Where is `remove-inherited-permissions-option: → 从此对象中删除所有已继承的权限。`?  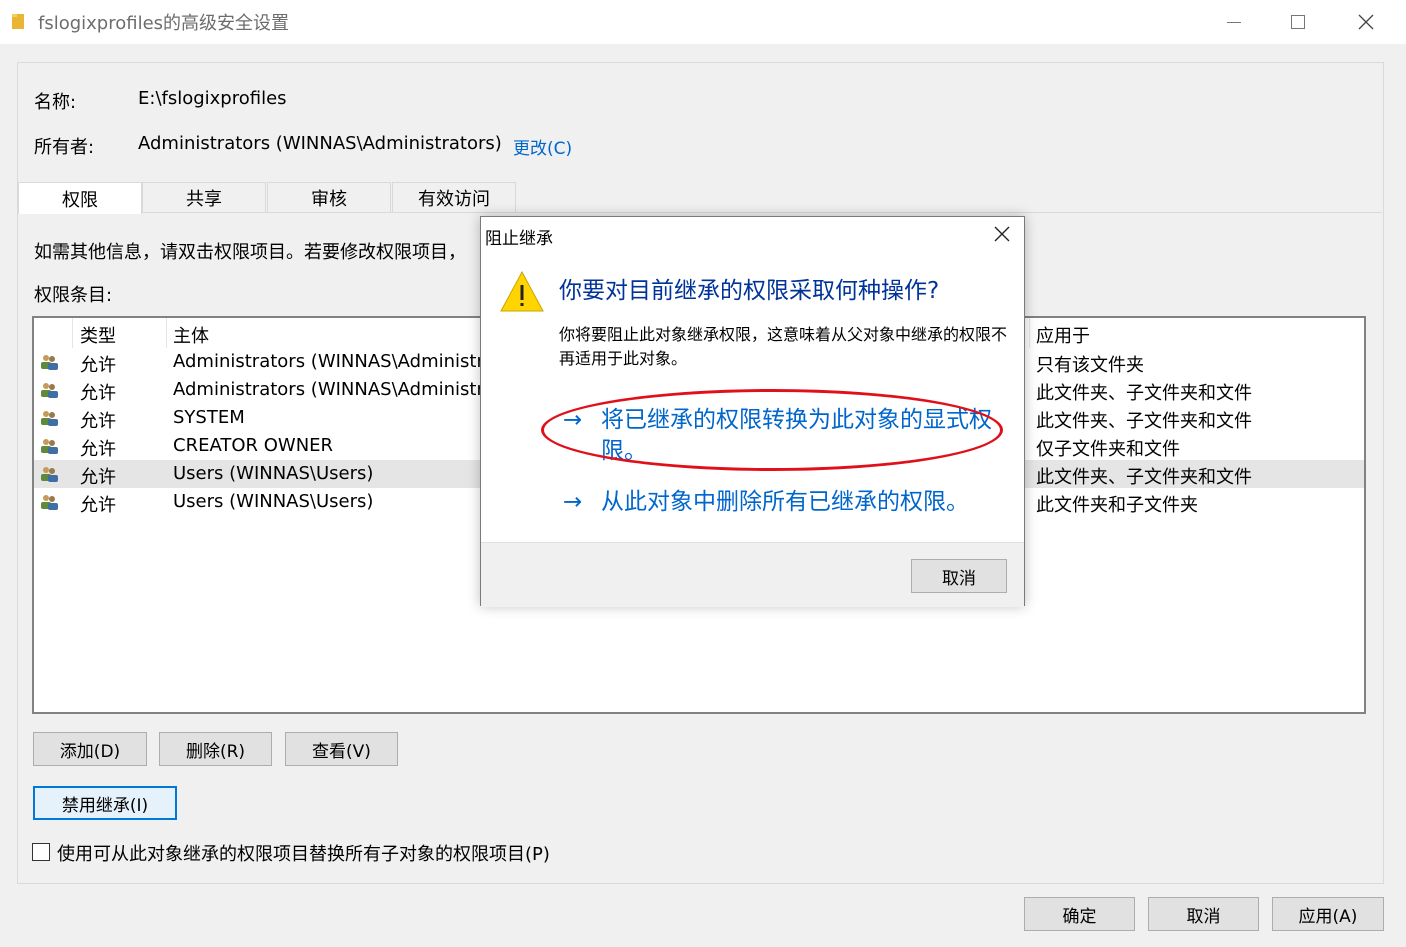 remove-inherited-permissions-option: → 从此对象中删除所有已继承的权限。 is located at coordinates (783, 504).